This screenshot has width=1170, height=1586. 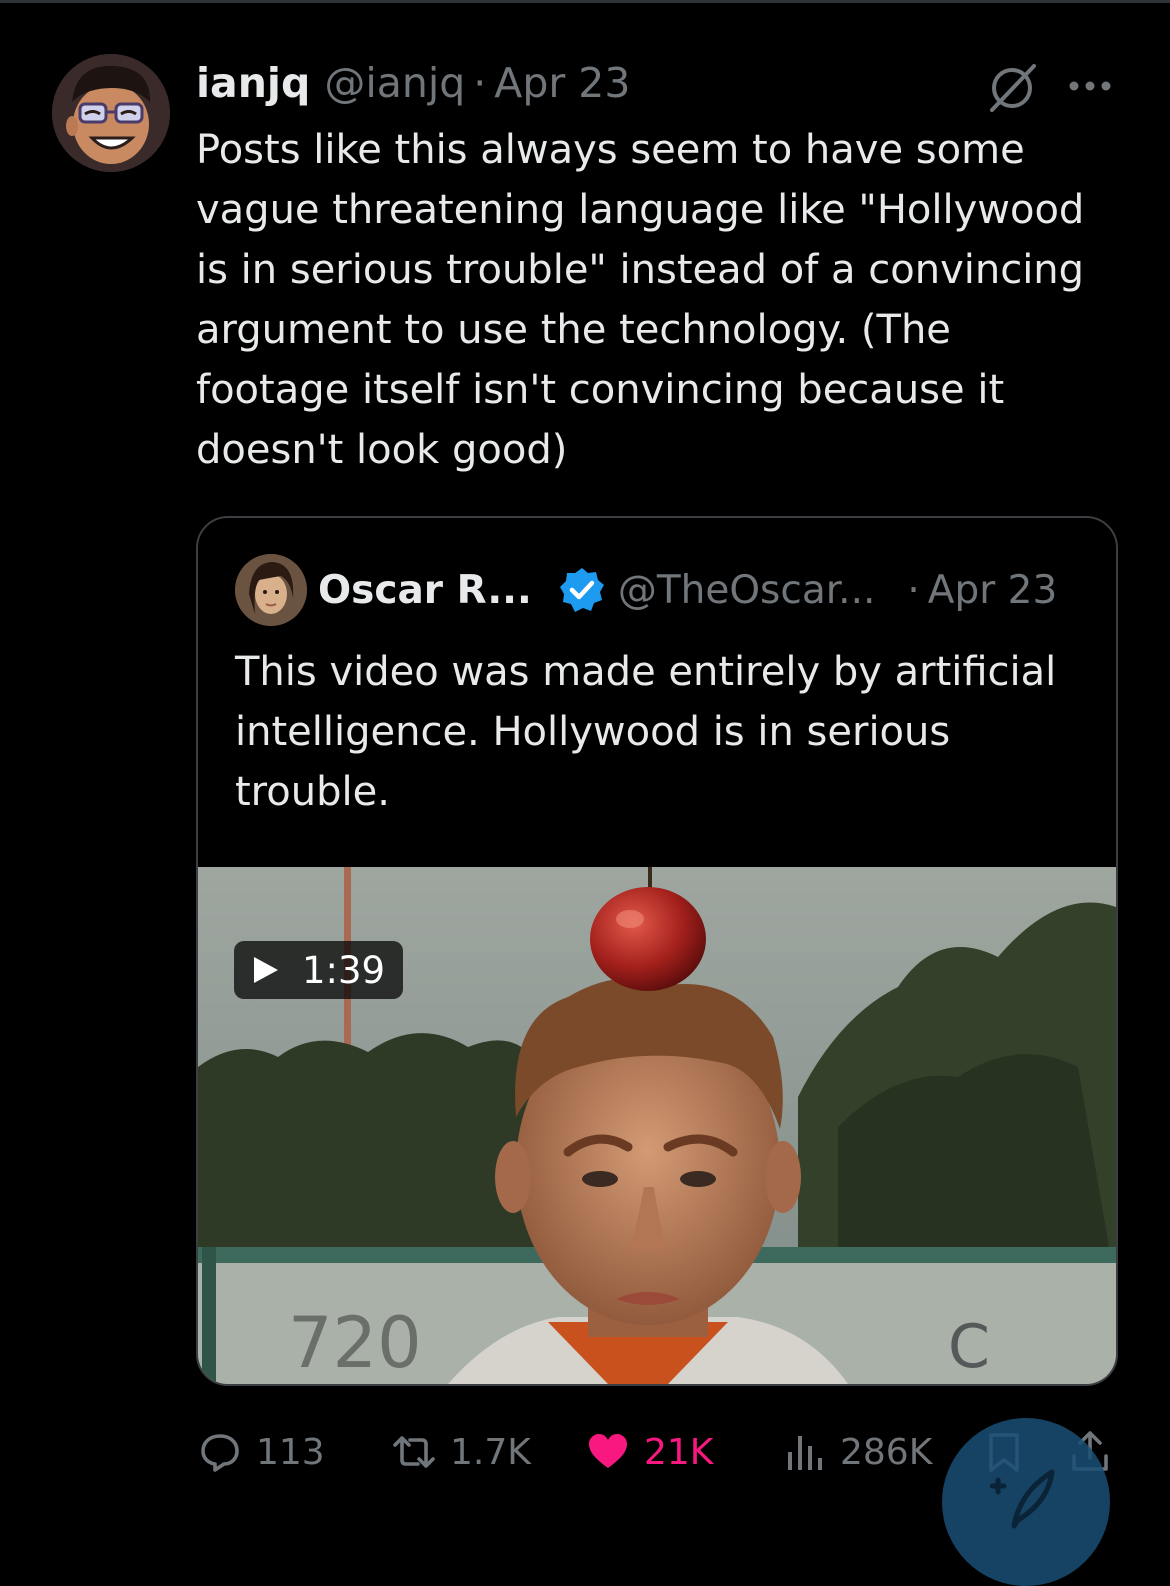 I want to click on post-header: ianjq @ianjq · Apr 23, so click(x=413, y=83).